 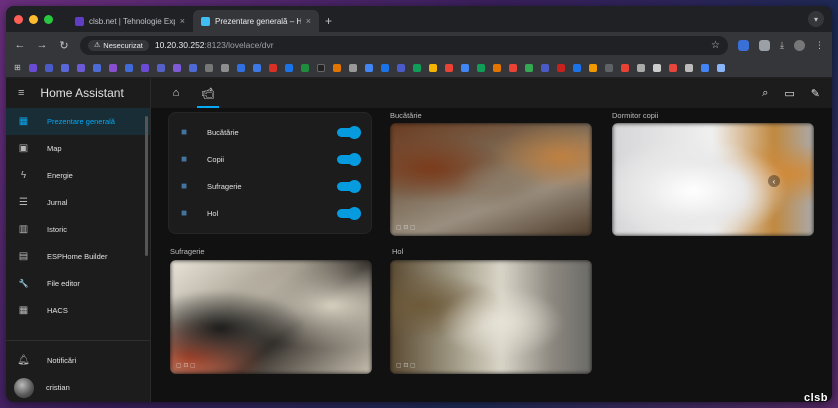 I want to click on security-indicator: ⚠ Nesecurizat, so click(x=118, y=45).